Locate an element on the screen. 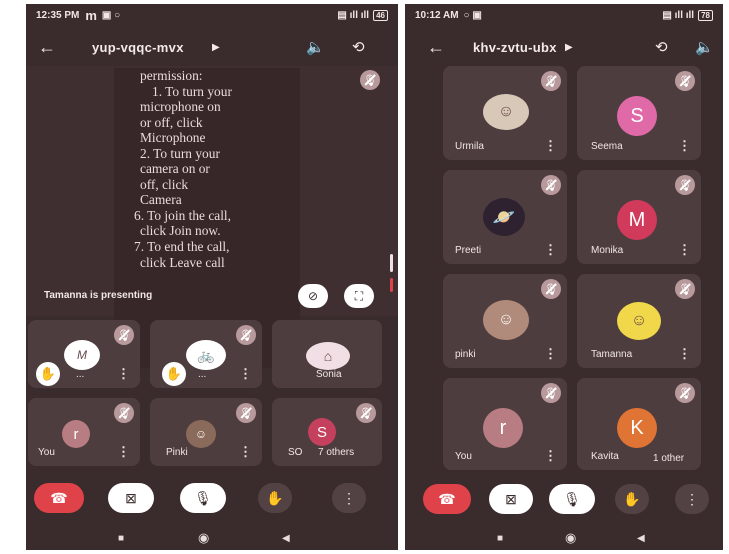 The image size is (729, 554). avatar: 🚲 is located at coordinates (206, 355).